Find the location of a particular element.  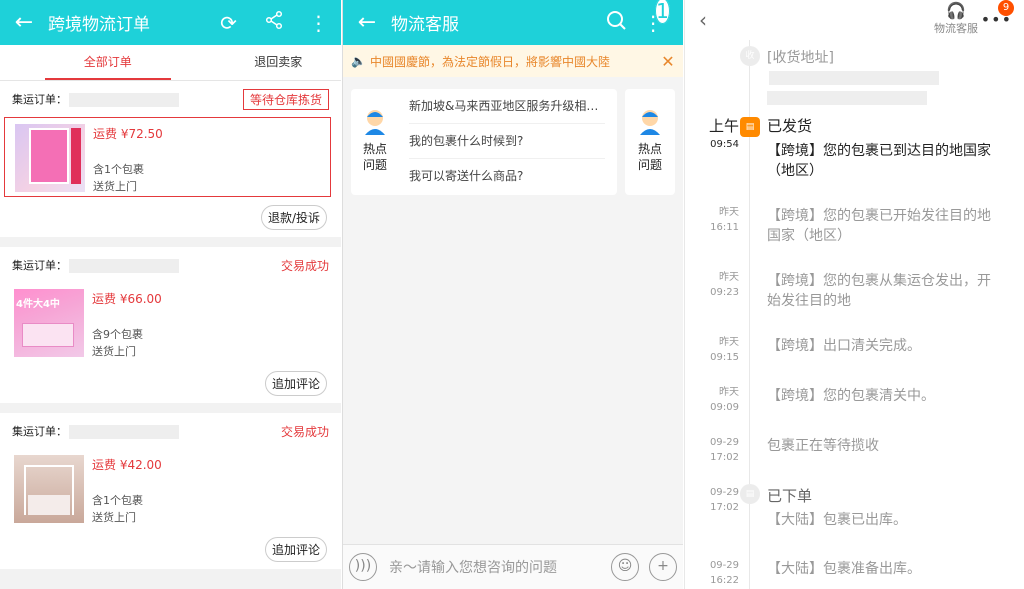

ordered-icon: ▤ is located at coordinates (750, 494).